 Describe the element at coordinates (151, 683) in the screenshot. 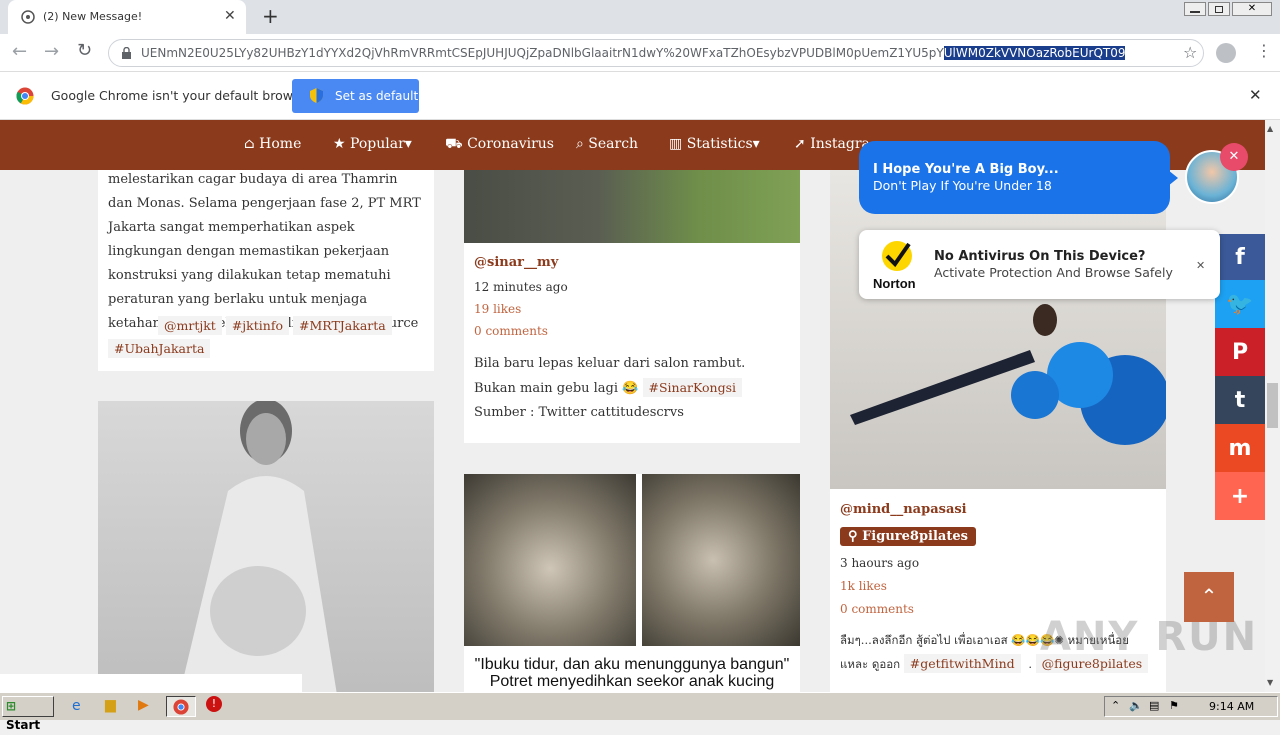

I see `white-overlay-bar` at that location.